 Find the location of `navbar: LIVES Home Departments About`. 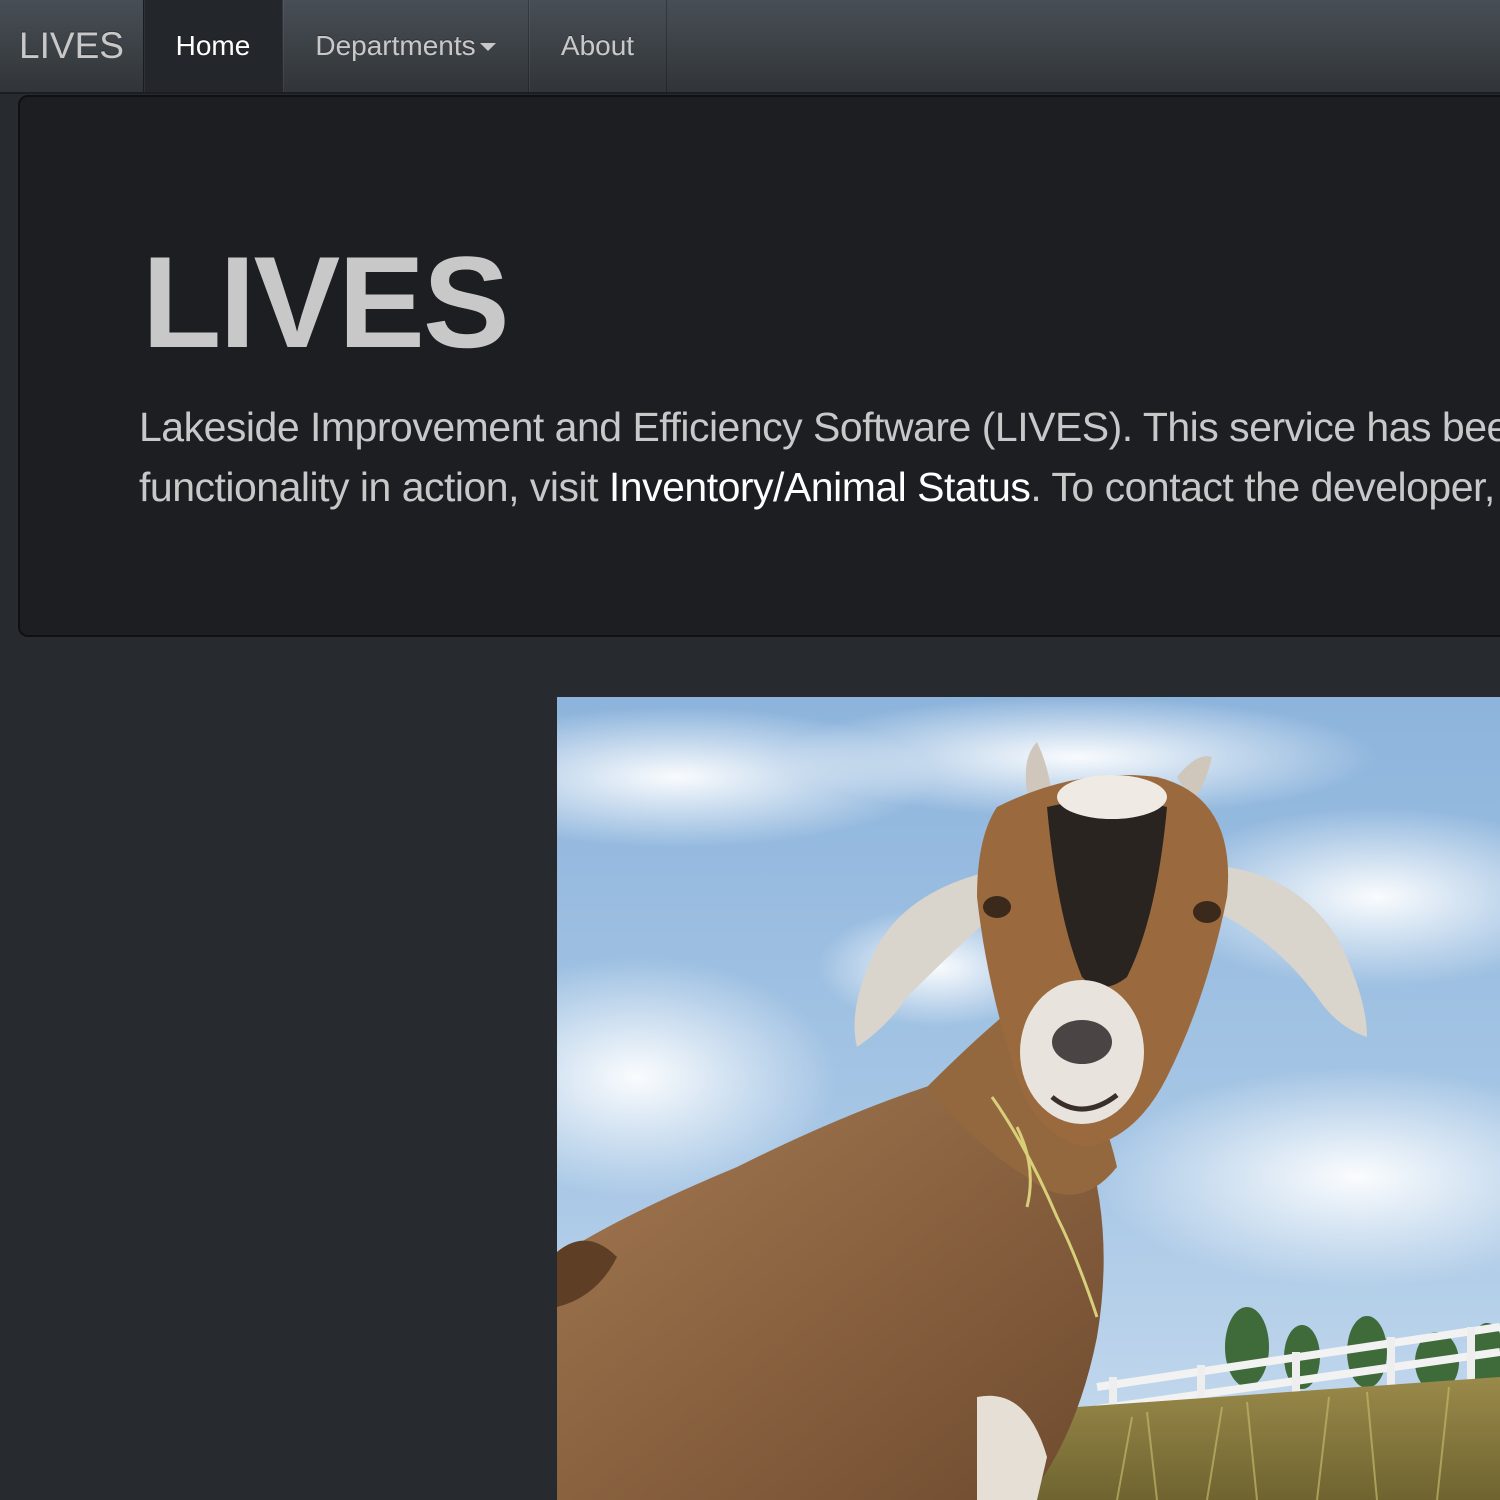

navbar: LIVES Home Departments About is located at coordinates (750, 47).